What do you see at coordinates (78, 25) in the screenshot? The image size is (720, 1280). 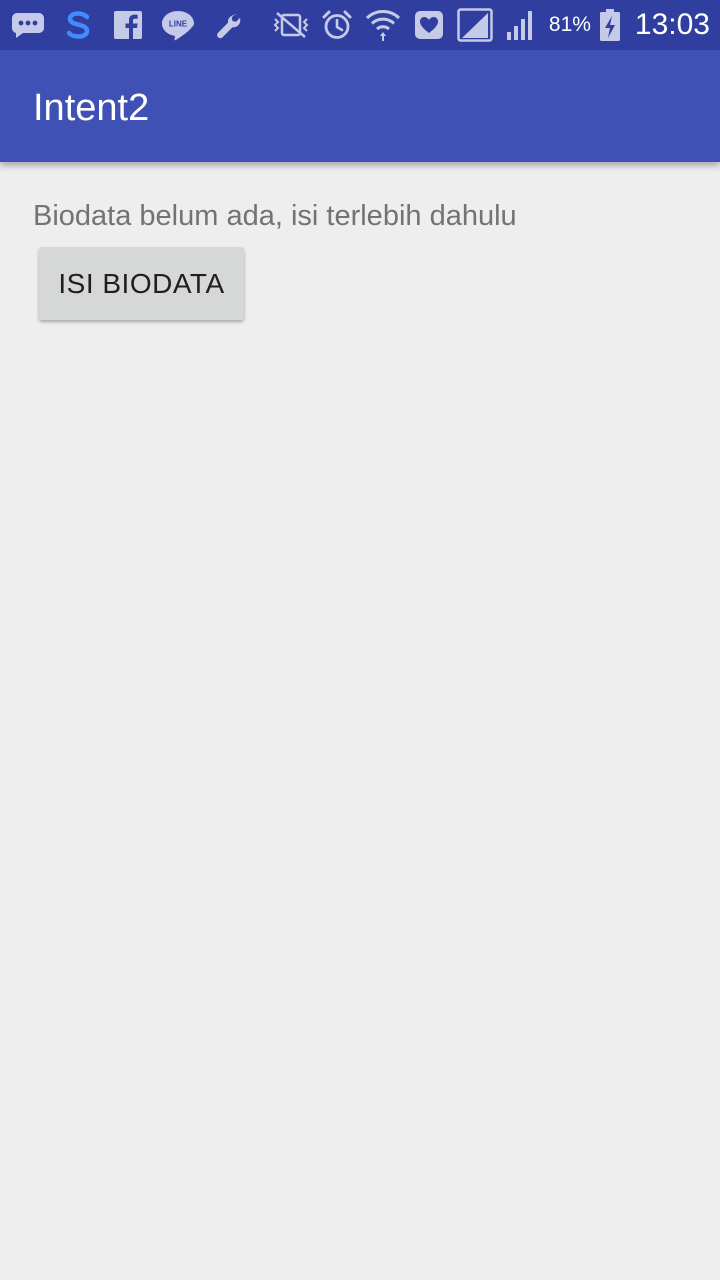 I see `s-app-icon` at bounding box center [78, 25].